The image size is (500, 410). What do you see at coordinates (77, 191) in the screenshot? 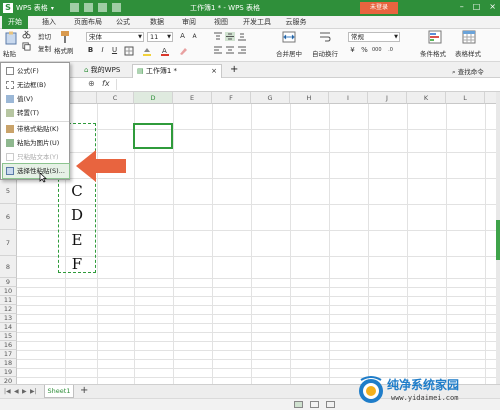
I see `cell-value: C` at bounding box center [77, 191].